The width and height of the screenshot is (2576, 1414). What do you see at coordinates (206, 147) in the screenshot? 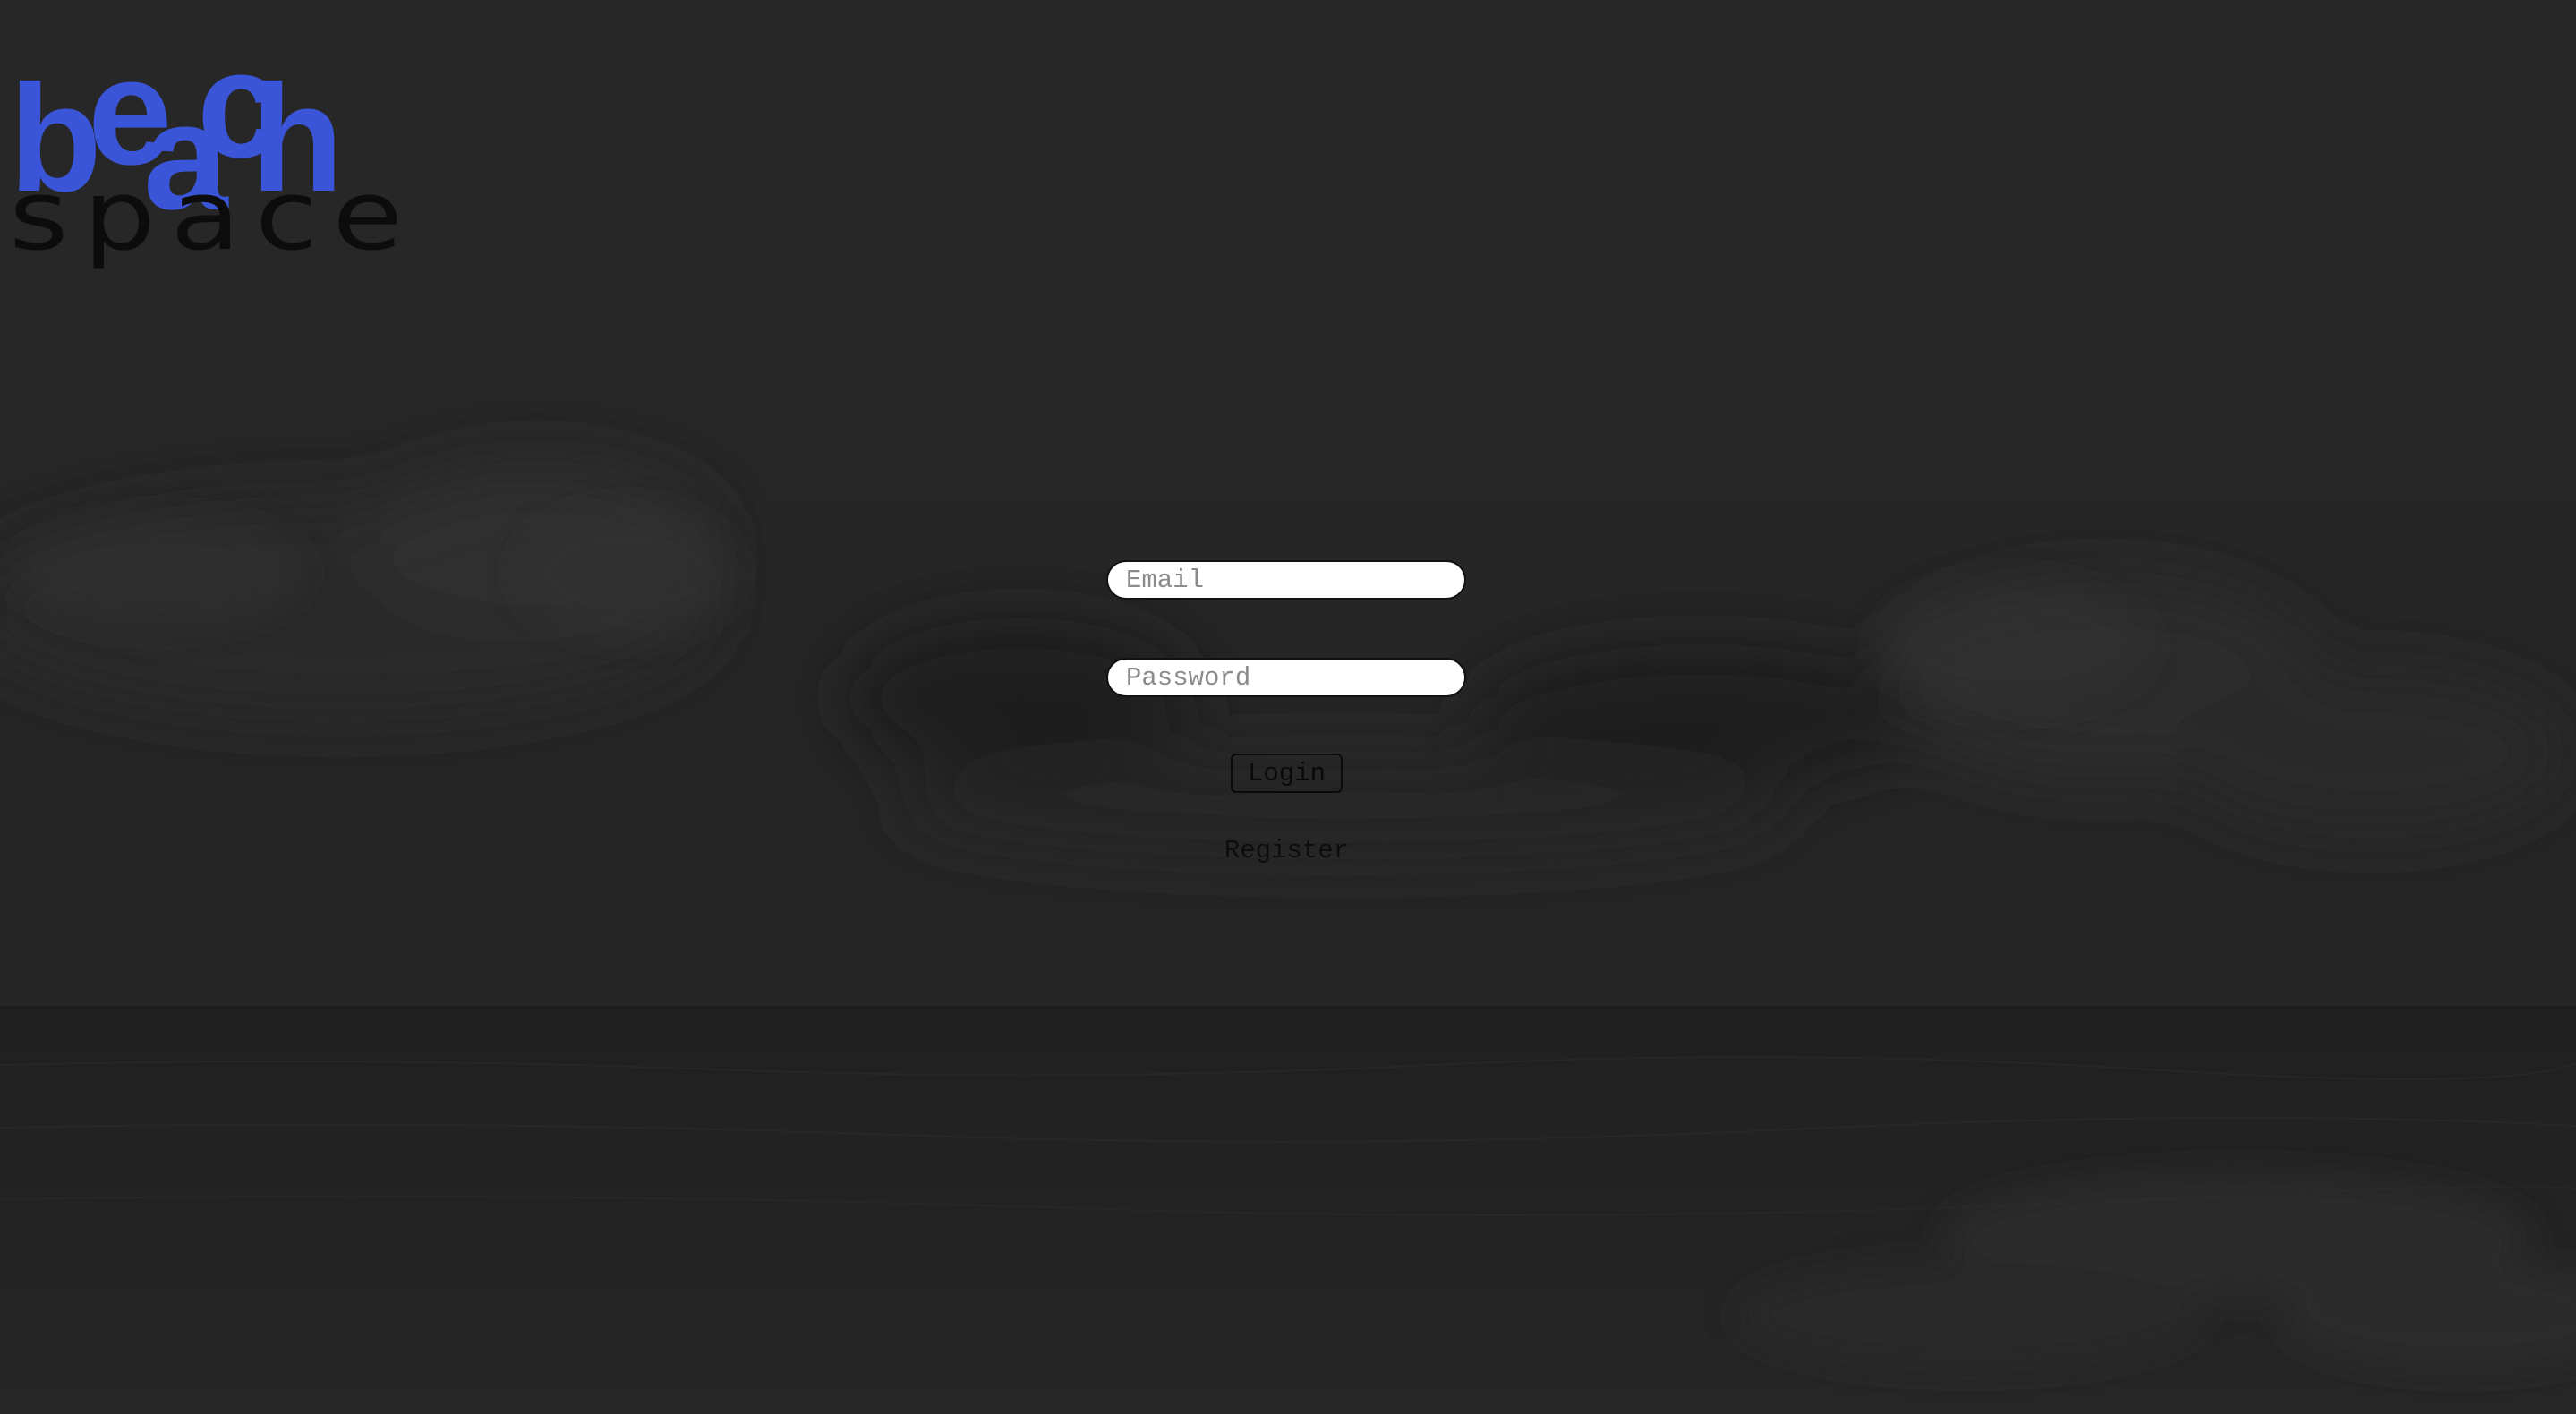
I see `brand-logo: b e a c h space` at bounding box center [206, 147].